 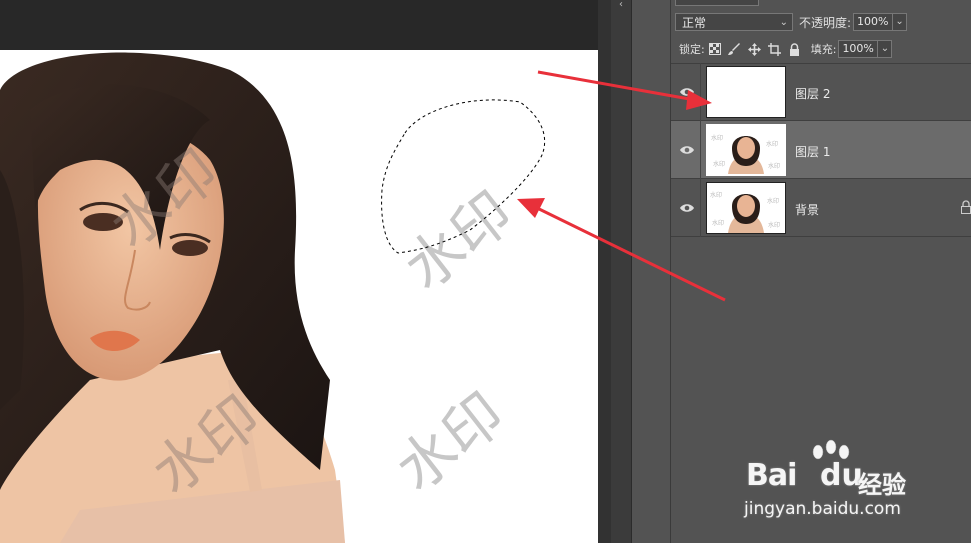 What do you see at coordinates (715, 49) in the screenshot?
I see `lock-transparent-icon` at bounding box center [715, 49].